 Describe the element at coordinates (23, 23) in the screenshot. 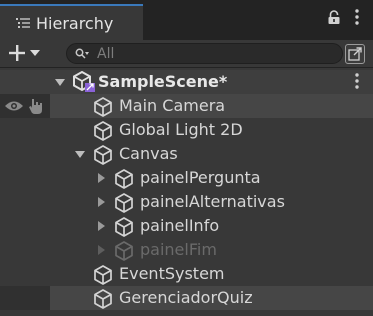

I see `hierarchy-list-icon` at that location.